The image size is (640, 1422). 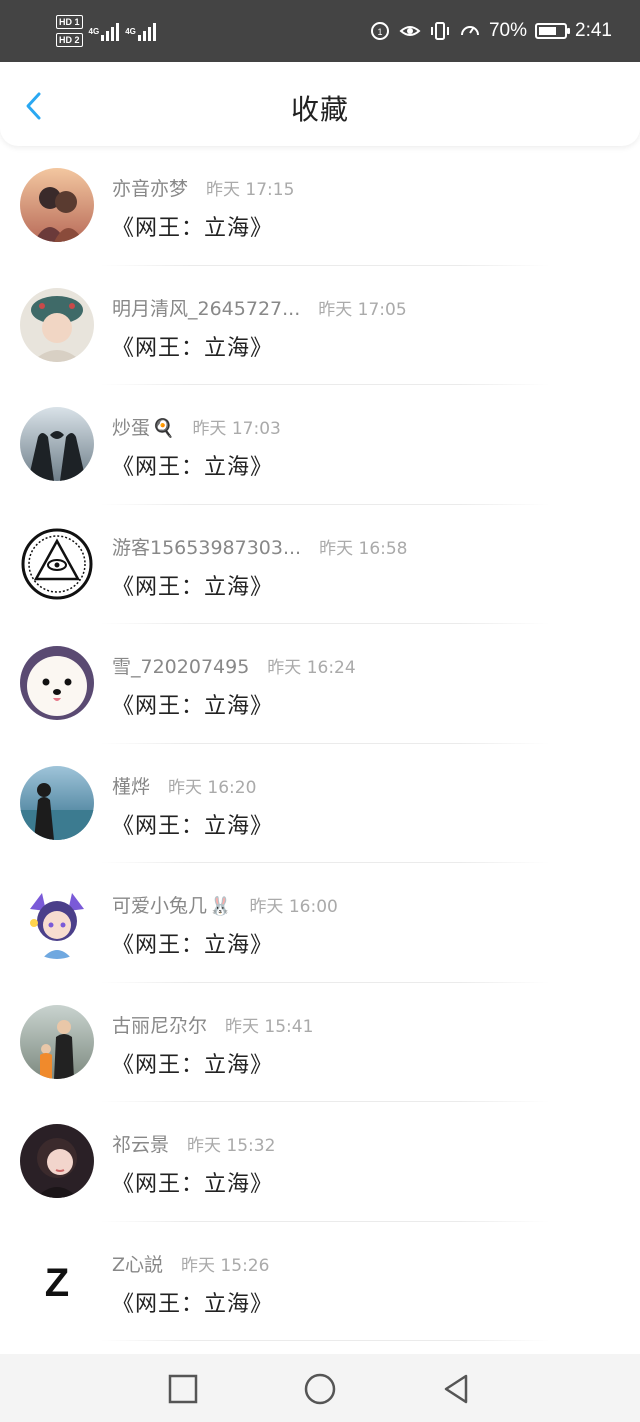 I want to click on hd2-badge: HD 2, so click(x=69, y=40).